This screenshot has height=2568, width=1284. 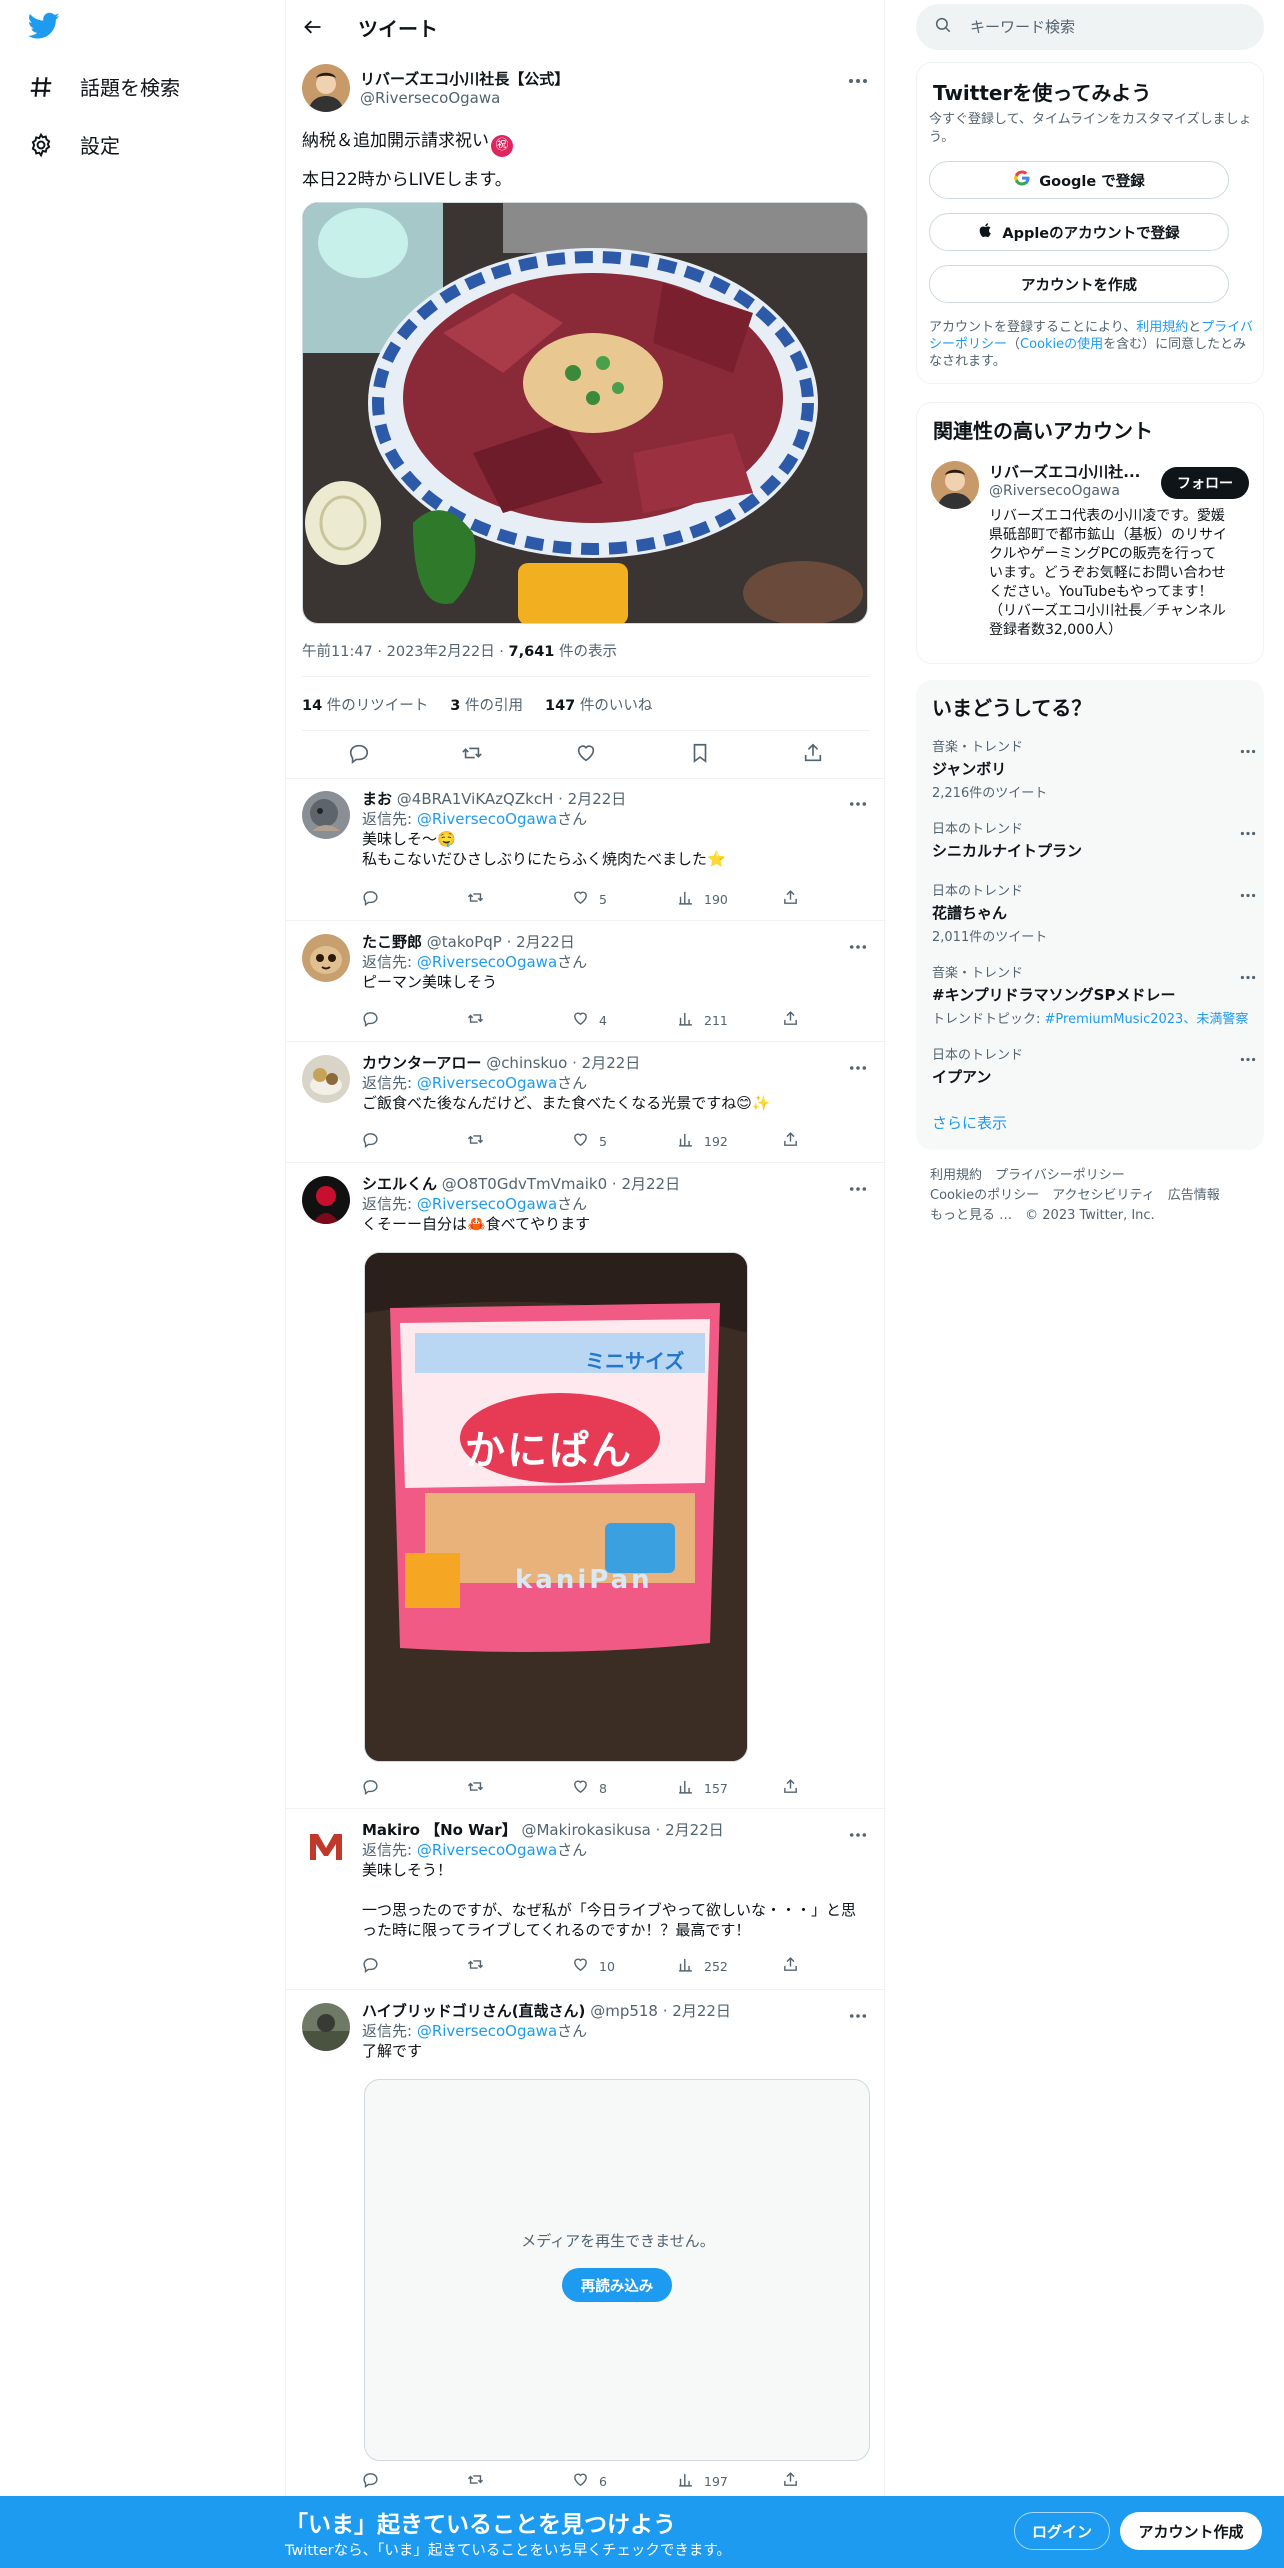 What do you see at coordinates (1094, 839) in the screenshot?
I see `trend-item: 日本のトレンド シニカルナイトプラン` at bounding box center [1094, 839].